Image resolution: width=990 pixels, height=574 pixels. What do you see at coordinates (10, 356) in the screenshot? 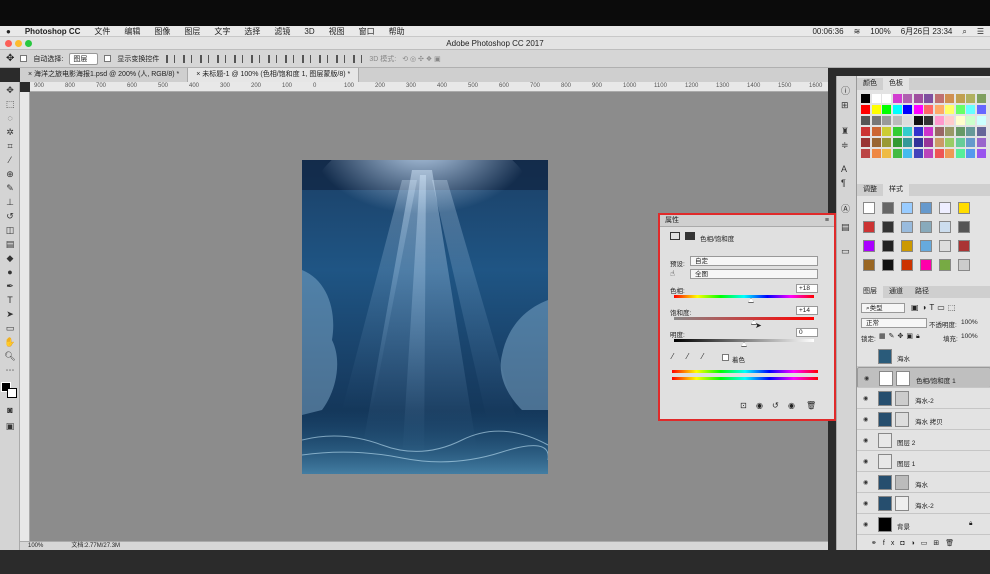
I see `zoom-tool-icon: 🔍︎` at bounding box center [10, 356].